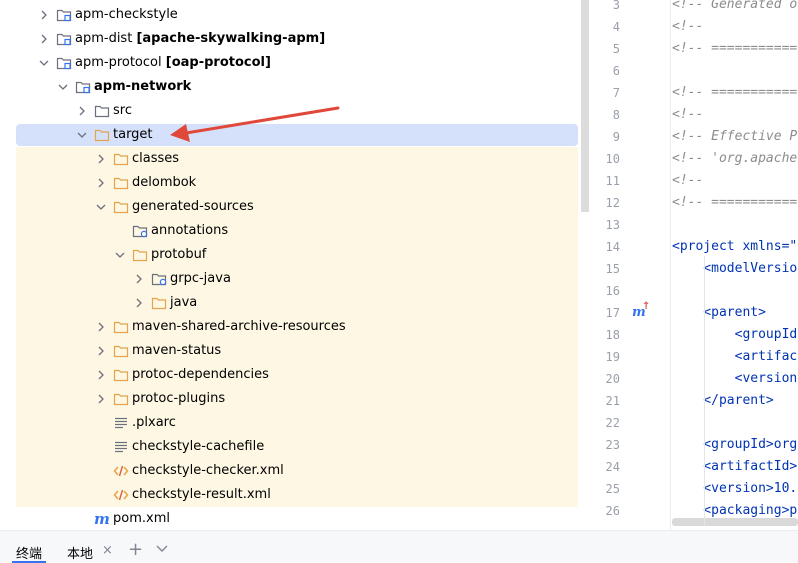 Image resolution: width=798 pixels, height=563 pixels. What do you see at coordinates (295, 375) in the screenshot?
I see `tree-row-protoc-dependencies: protoc-dependencies` at bounding box center [295, 375].